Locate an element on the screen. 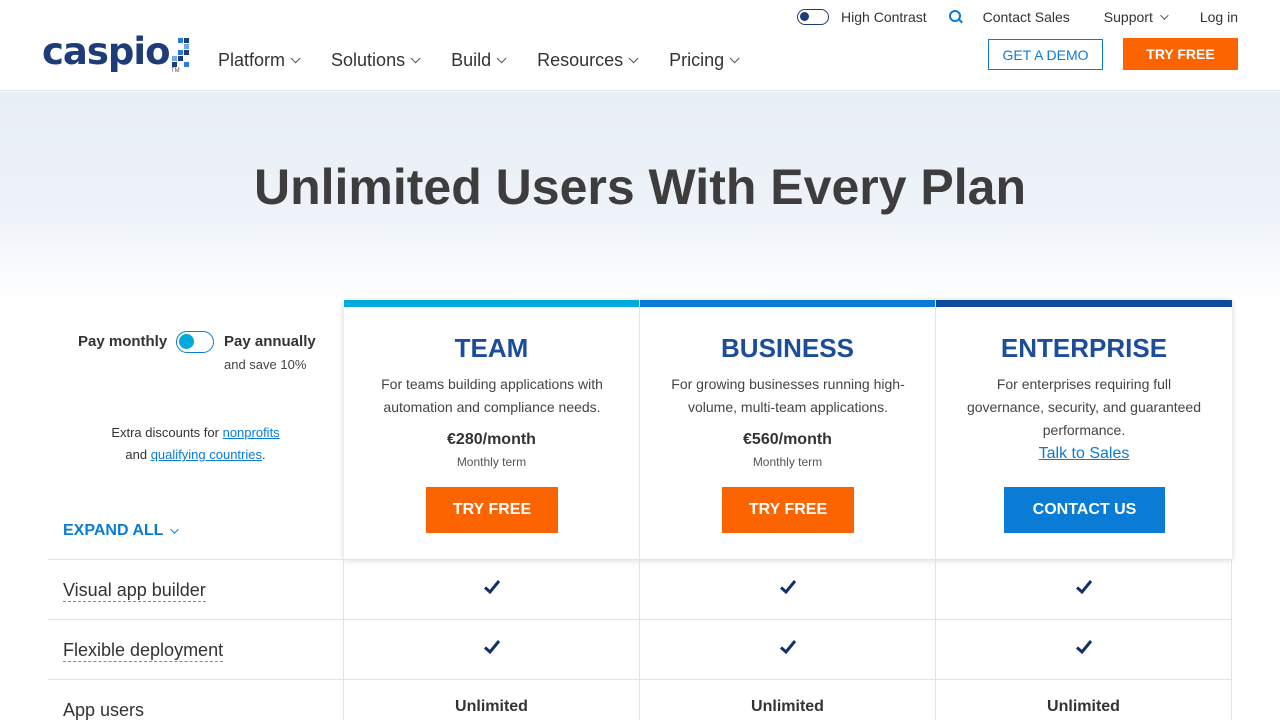  plan-name: BUSINESS is located at coordinates (787, 348).